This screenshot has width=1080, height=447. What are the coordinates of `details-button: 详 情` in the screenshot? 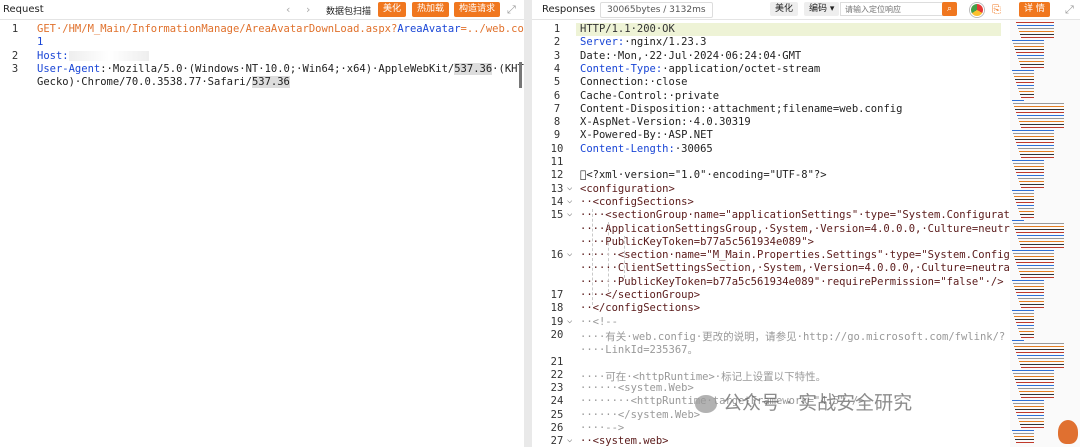 It's located at (1034, 9).